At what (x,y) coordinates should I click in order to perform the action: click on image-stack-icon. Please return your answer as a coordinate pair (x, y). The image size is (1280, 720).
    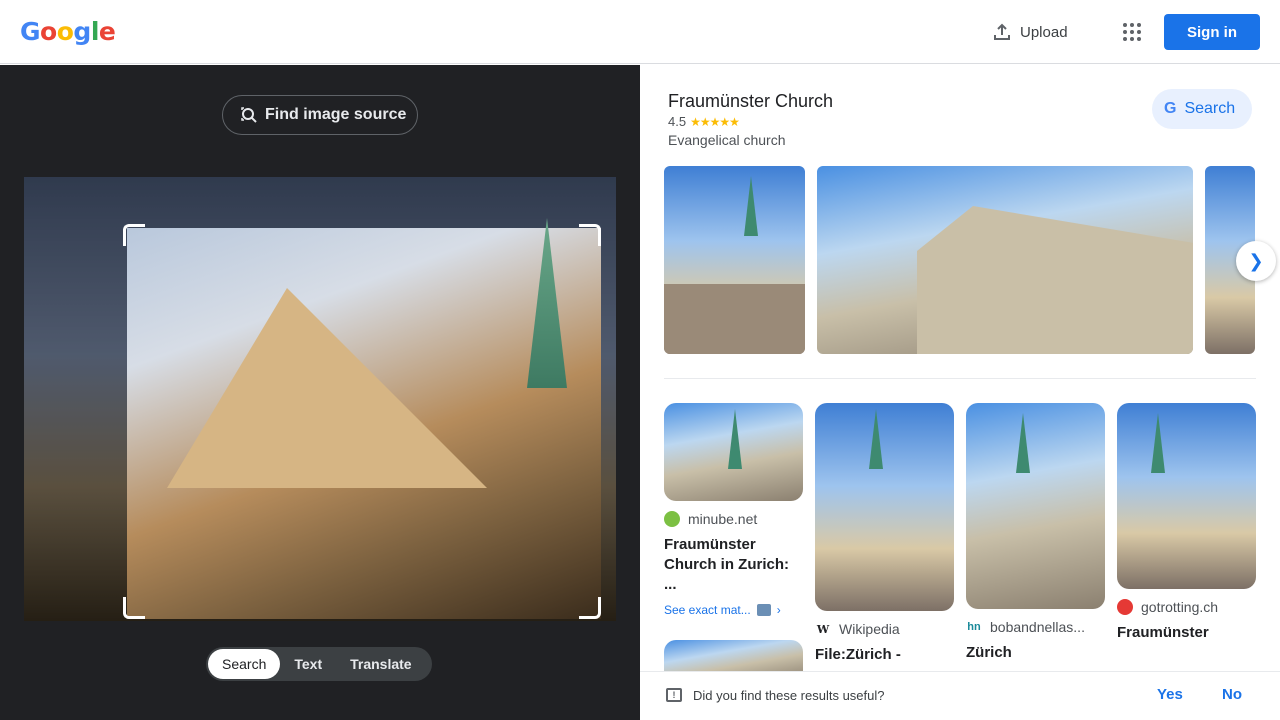
    Looking at the image, I should click on (763, 610).